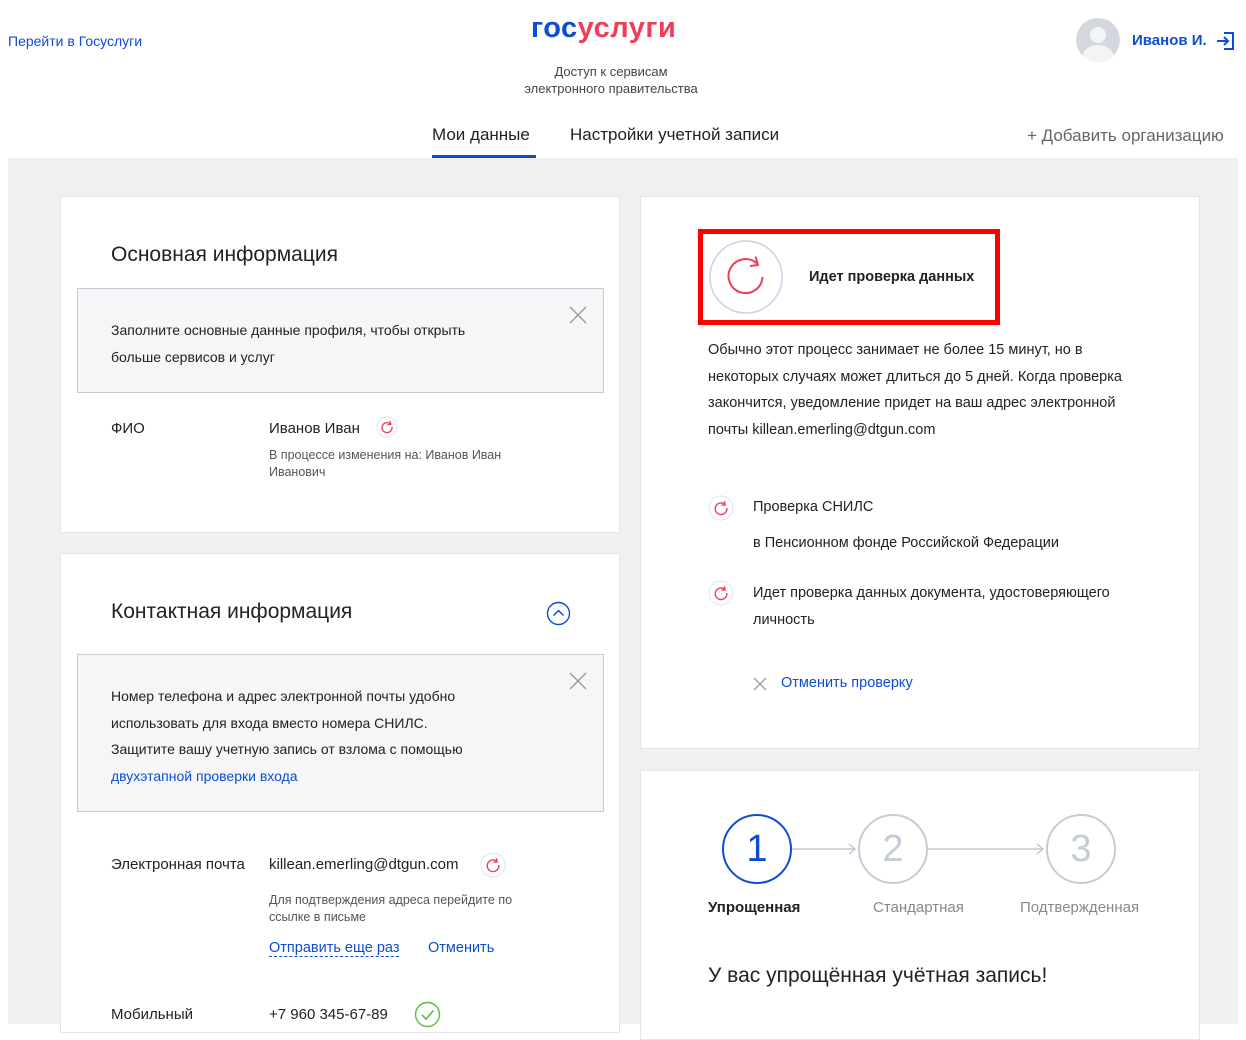 This screenshot has width=1246, height=1040. Describe the element at coordinates (128, 428) in the screenshot. I see `fio-label: ФИО` at that location.